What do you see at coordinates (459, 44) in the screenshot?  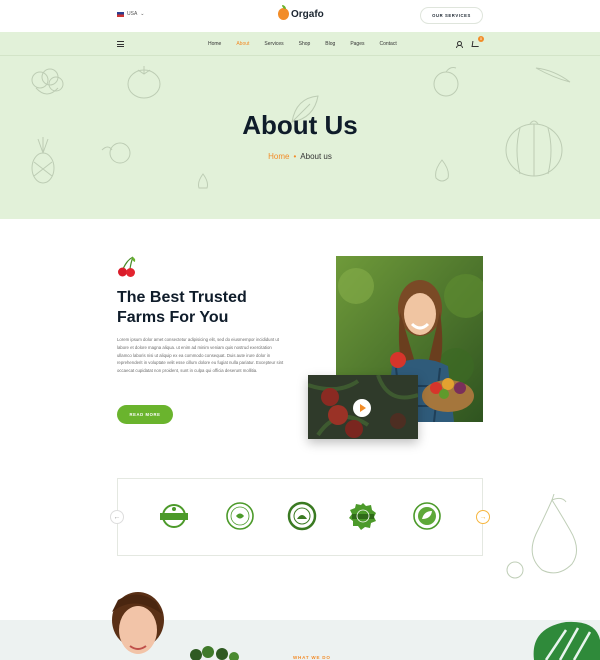 I see `user-icon` at bounding box center [459, 44].